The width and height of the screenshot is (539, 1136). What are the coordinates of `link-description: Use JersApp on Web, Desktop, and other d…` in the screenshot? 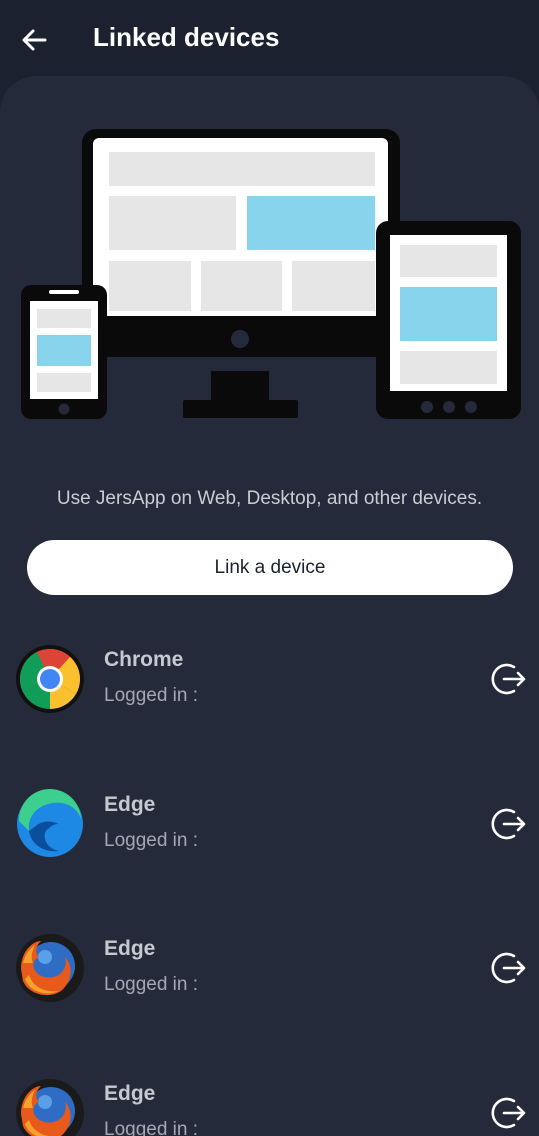 It's located at (269, 498).